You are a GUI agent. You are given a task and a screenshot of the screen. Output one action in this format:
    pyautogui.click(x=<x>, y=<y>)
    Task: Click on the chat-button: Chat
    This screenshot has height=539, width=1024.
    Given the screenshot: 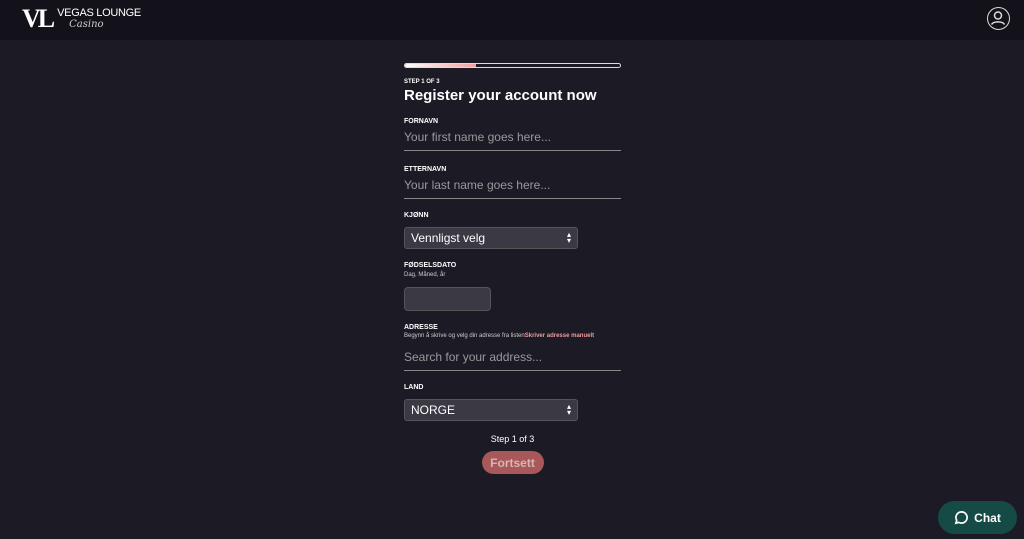 What is the action you would take?
    pyautogui.click(x=977, y=517)
    